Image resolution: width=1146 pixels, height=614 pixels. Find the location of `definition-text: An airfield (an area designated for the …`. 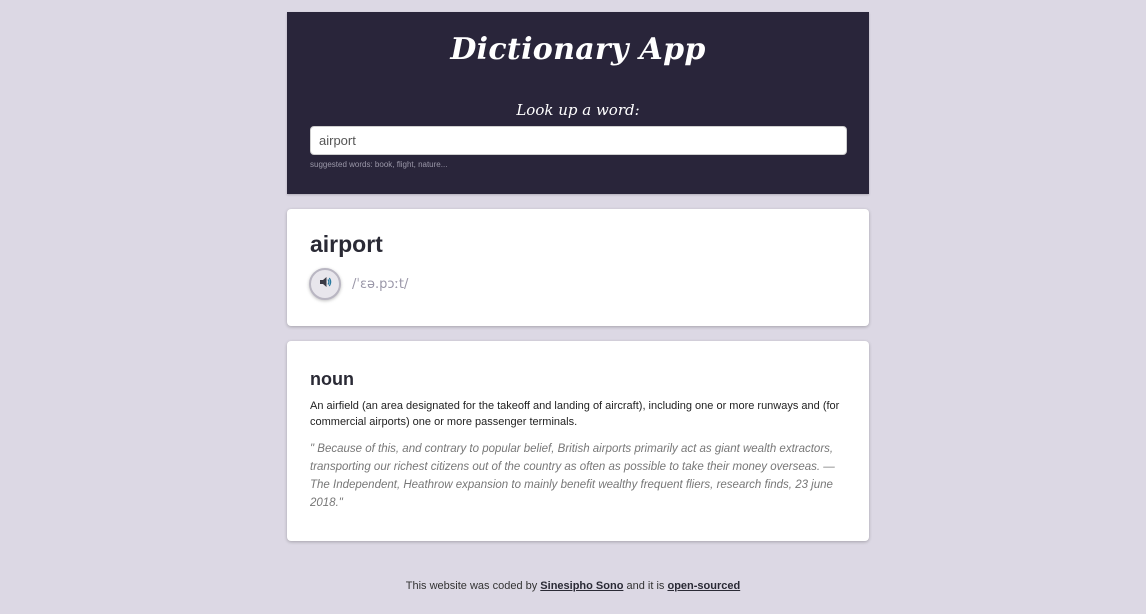

definition-text: An airfield (an area designated for the … is located at coordinates (575, 414).